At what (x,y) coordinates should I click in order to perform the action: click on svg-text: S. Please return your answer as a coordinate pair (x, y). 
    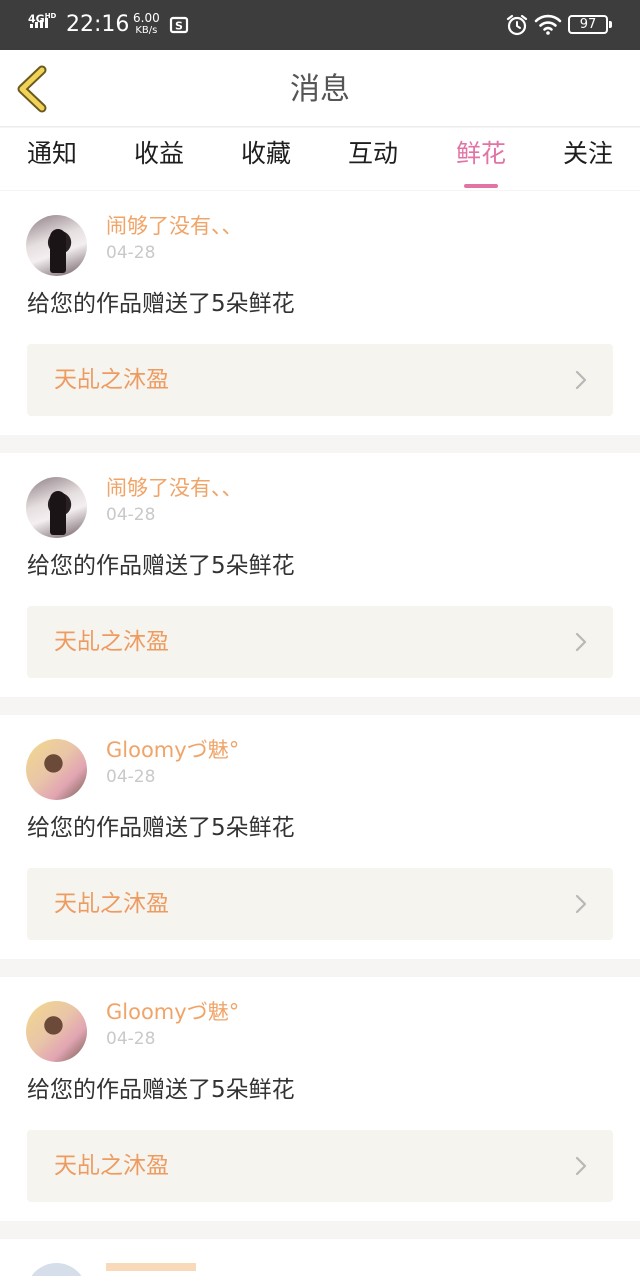
    Looking at the image, I should click on (179, 26).